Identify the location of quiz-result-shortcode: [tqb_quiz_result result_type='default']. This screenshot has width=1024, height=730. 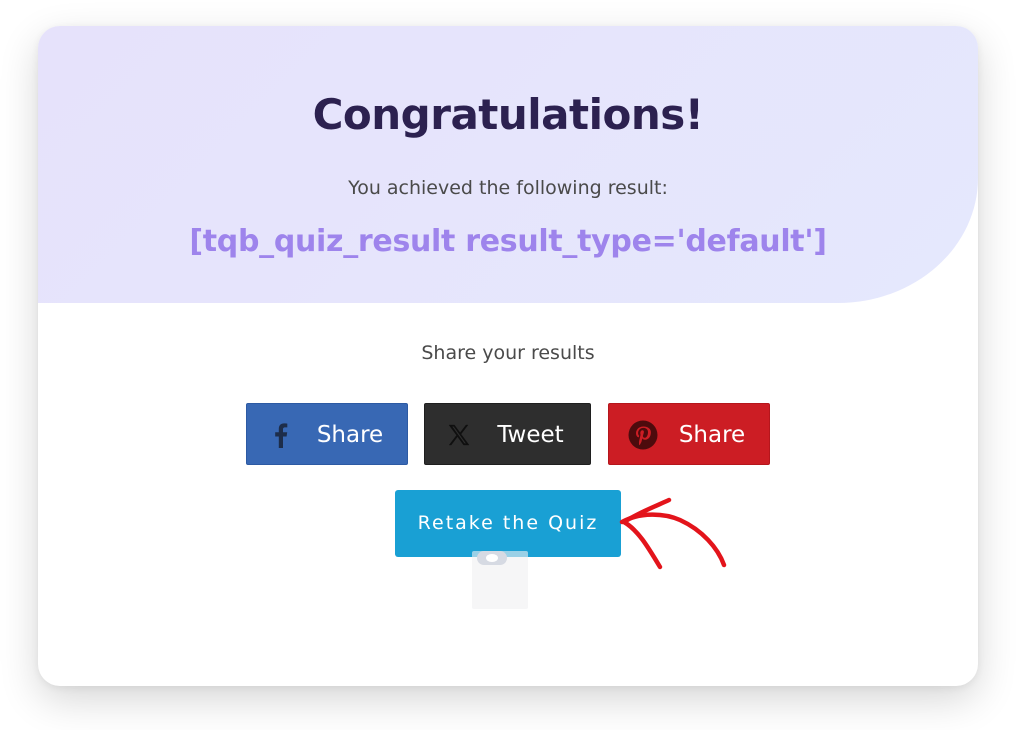
(508, 241).